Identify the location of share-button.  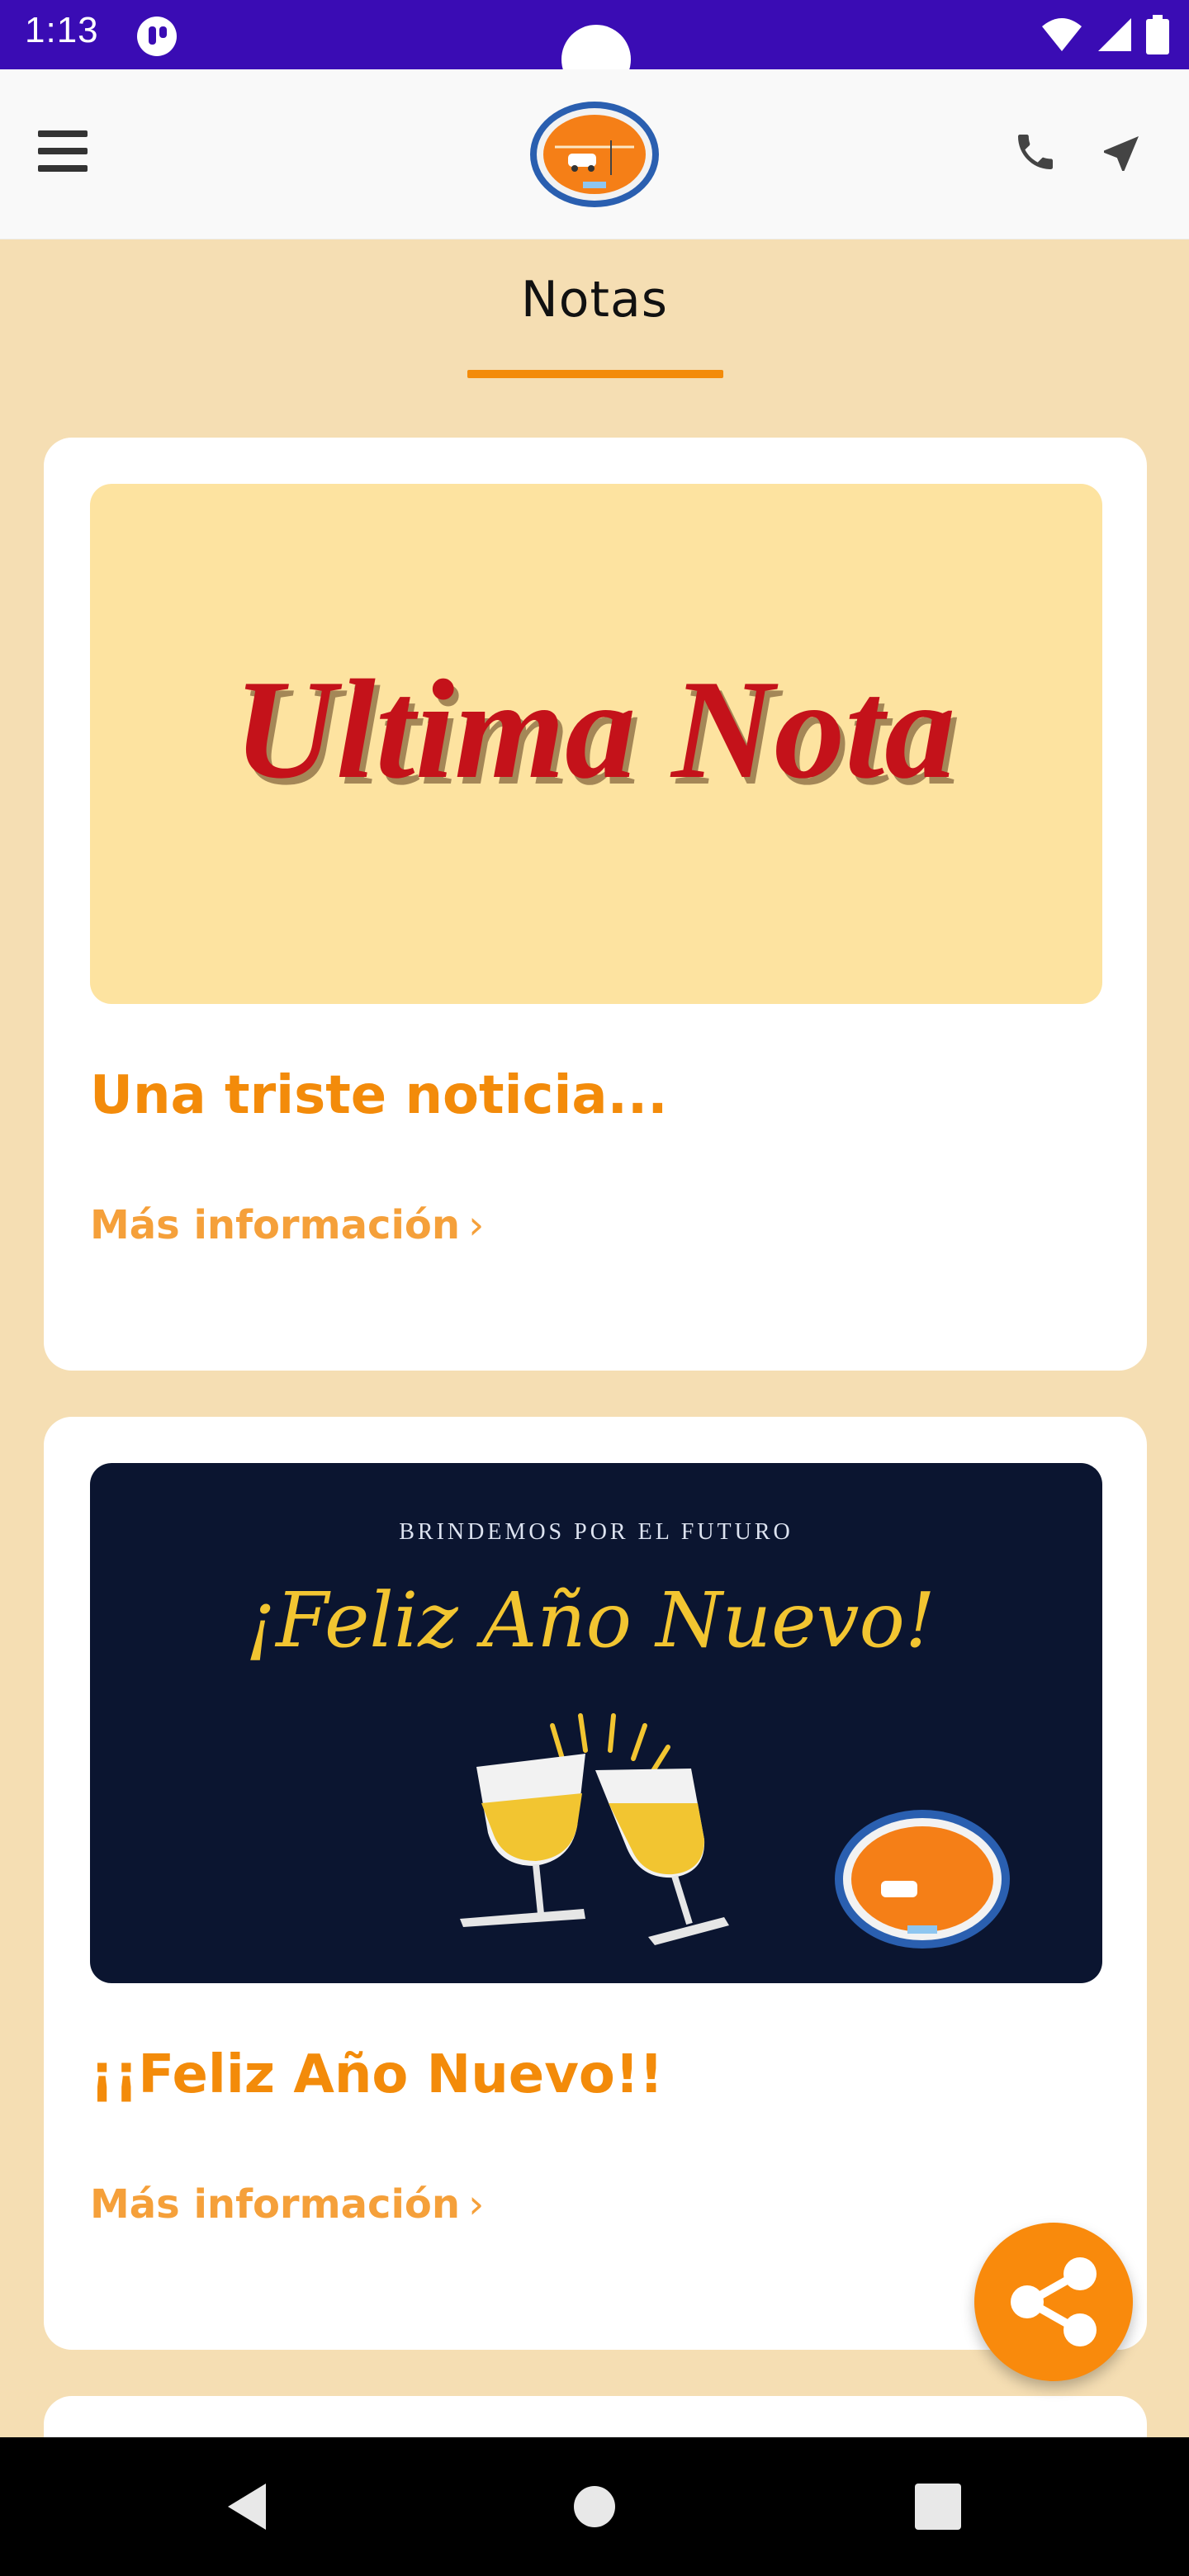
(1053, 2302).